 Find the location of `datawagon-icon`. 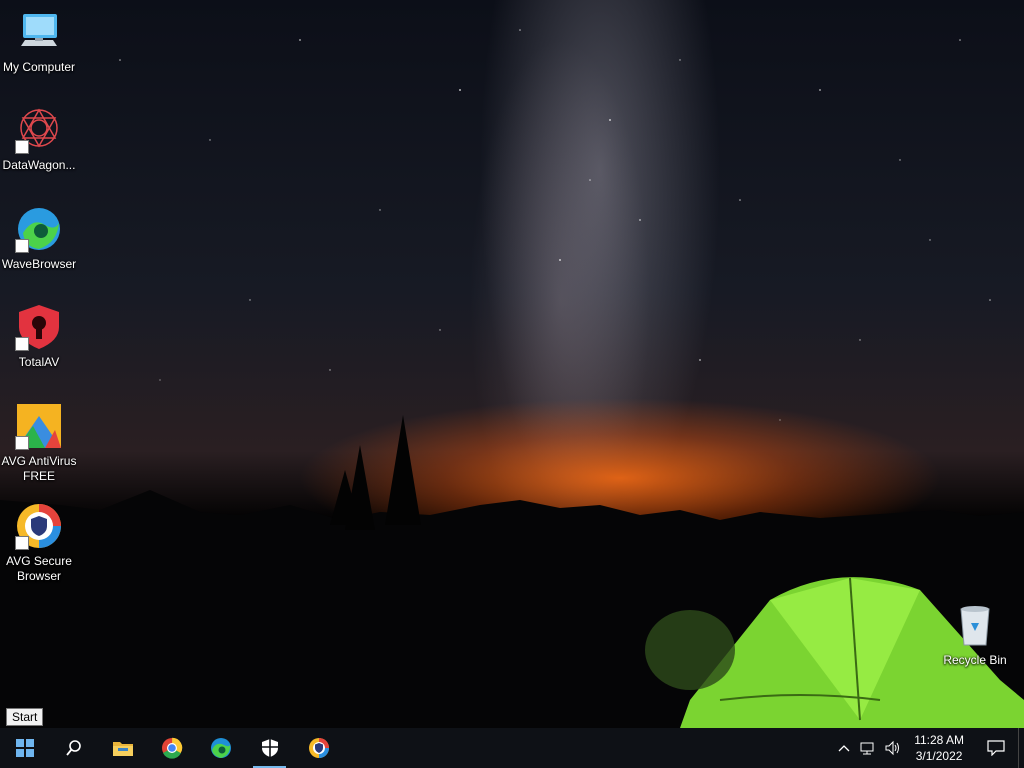

datawagon-icon is located at coordinates (39, 130).